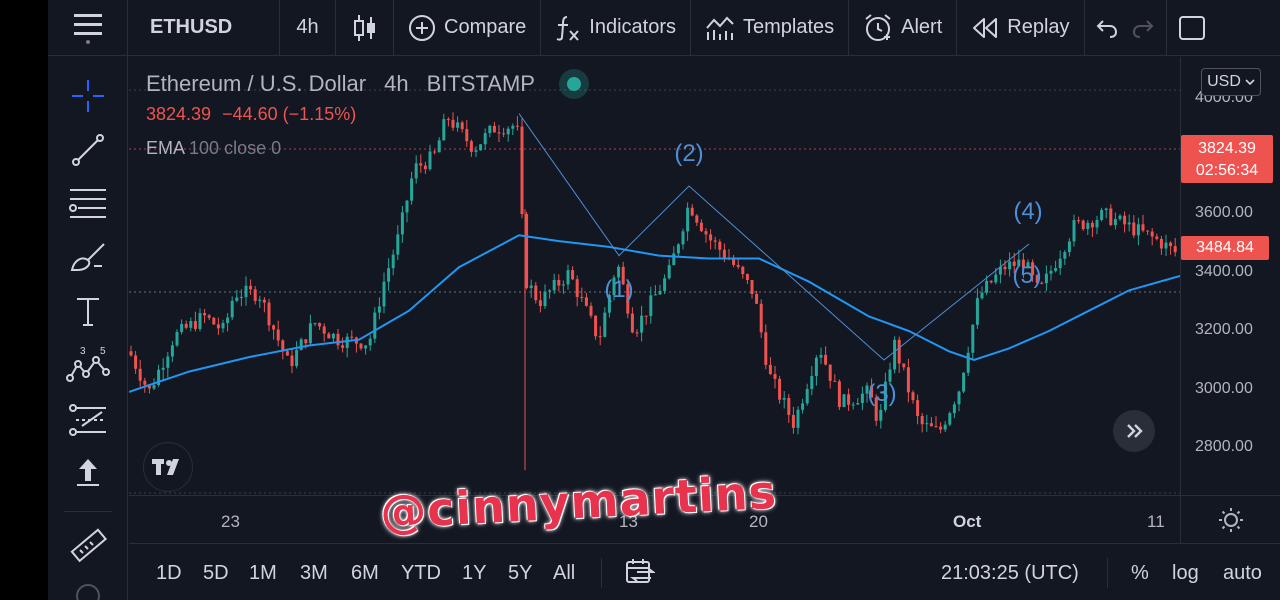 The image size is (1280, 600). What do you see at coordinates (1140, 573) in the screenshot?
I see `percent-toggle: %` at bounding box center [1140, 573].